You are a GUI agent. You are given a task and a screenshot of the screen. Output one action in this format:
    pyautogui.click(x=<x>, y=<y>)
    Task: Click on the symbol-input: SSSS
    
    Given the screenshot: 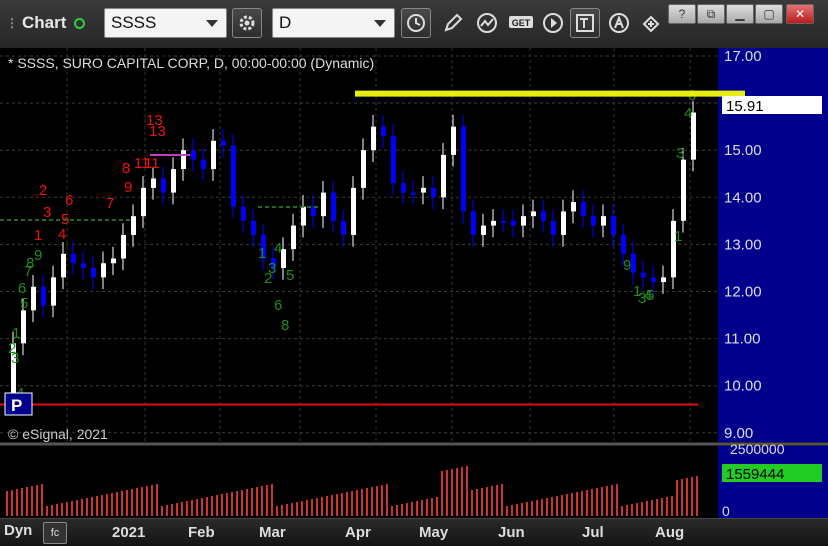 What is the action you would take?
    pyautogui.click(x=165, y=23)
    